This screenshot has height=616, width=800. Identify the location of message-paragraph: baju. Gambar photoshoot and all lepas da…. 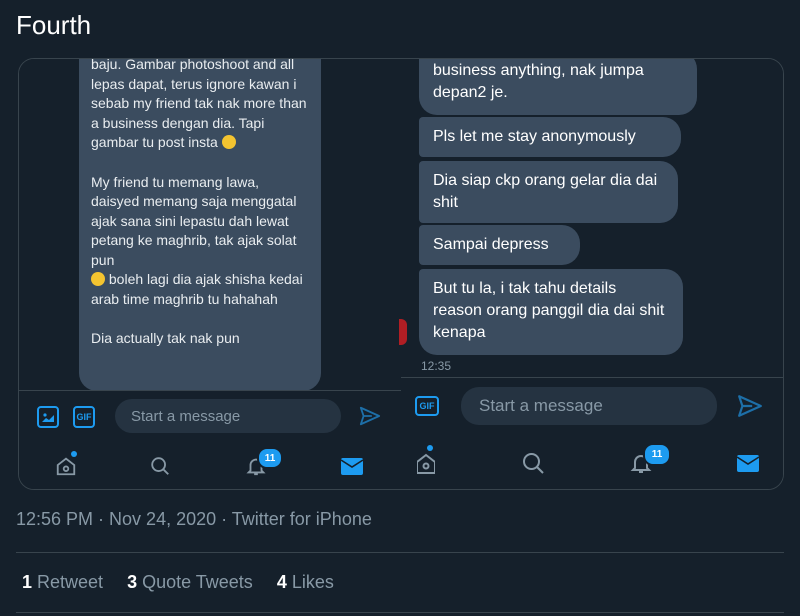
(199, 104).